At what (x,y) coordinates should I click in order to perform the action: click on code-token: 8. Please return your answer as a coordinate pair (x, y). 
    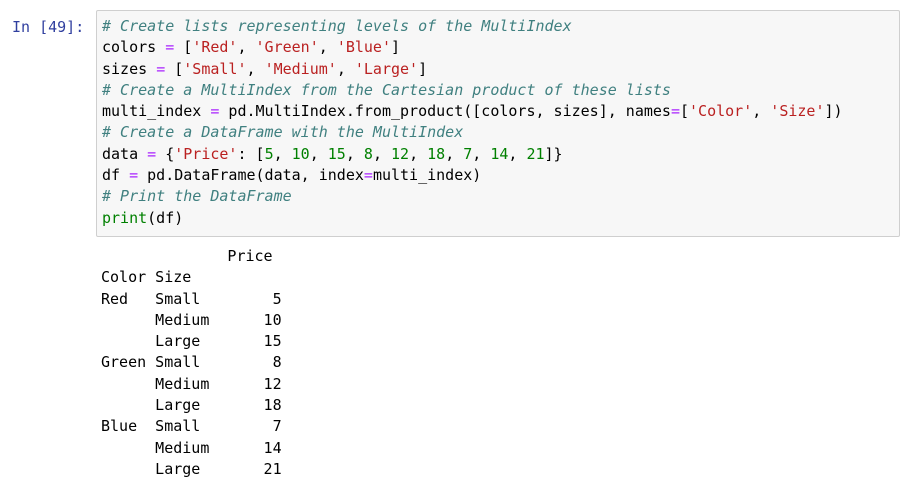
    Looking at the image, I should click on (368, 153).